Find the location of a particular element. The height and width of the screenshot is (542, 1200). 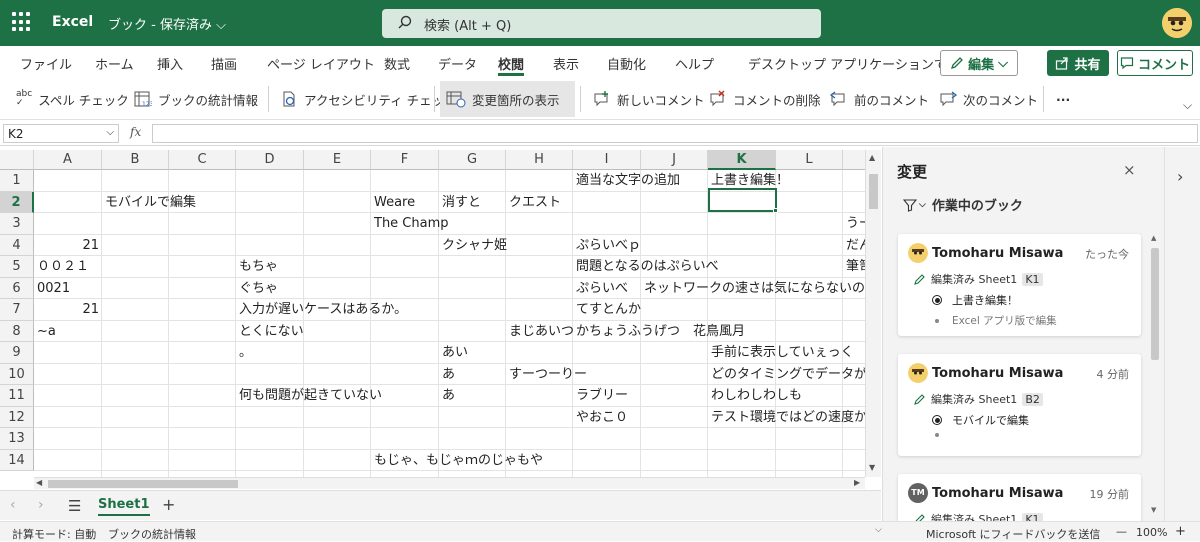

ribbon-collapse-icon: ⌵ is located at coordinates (1187, 105).